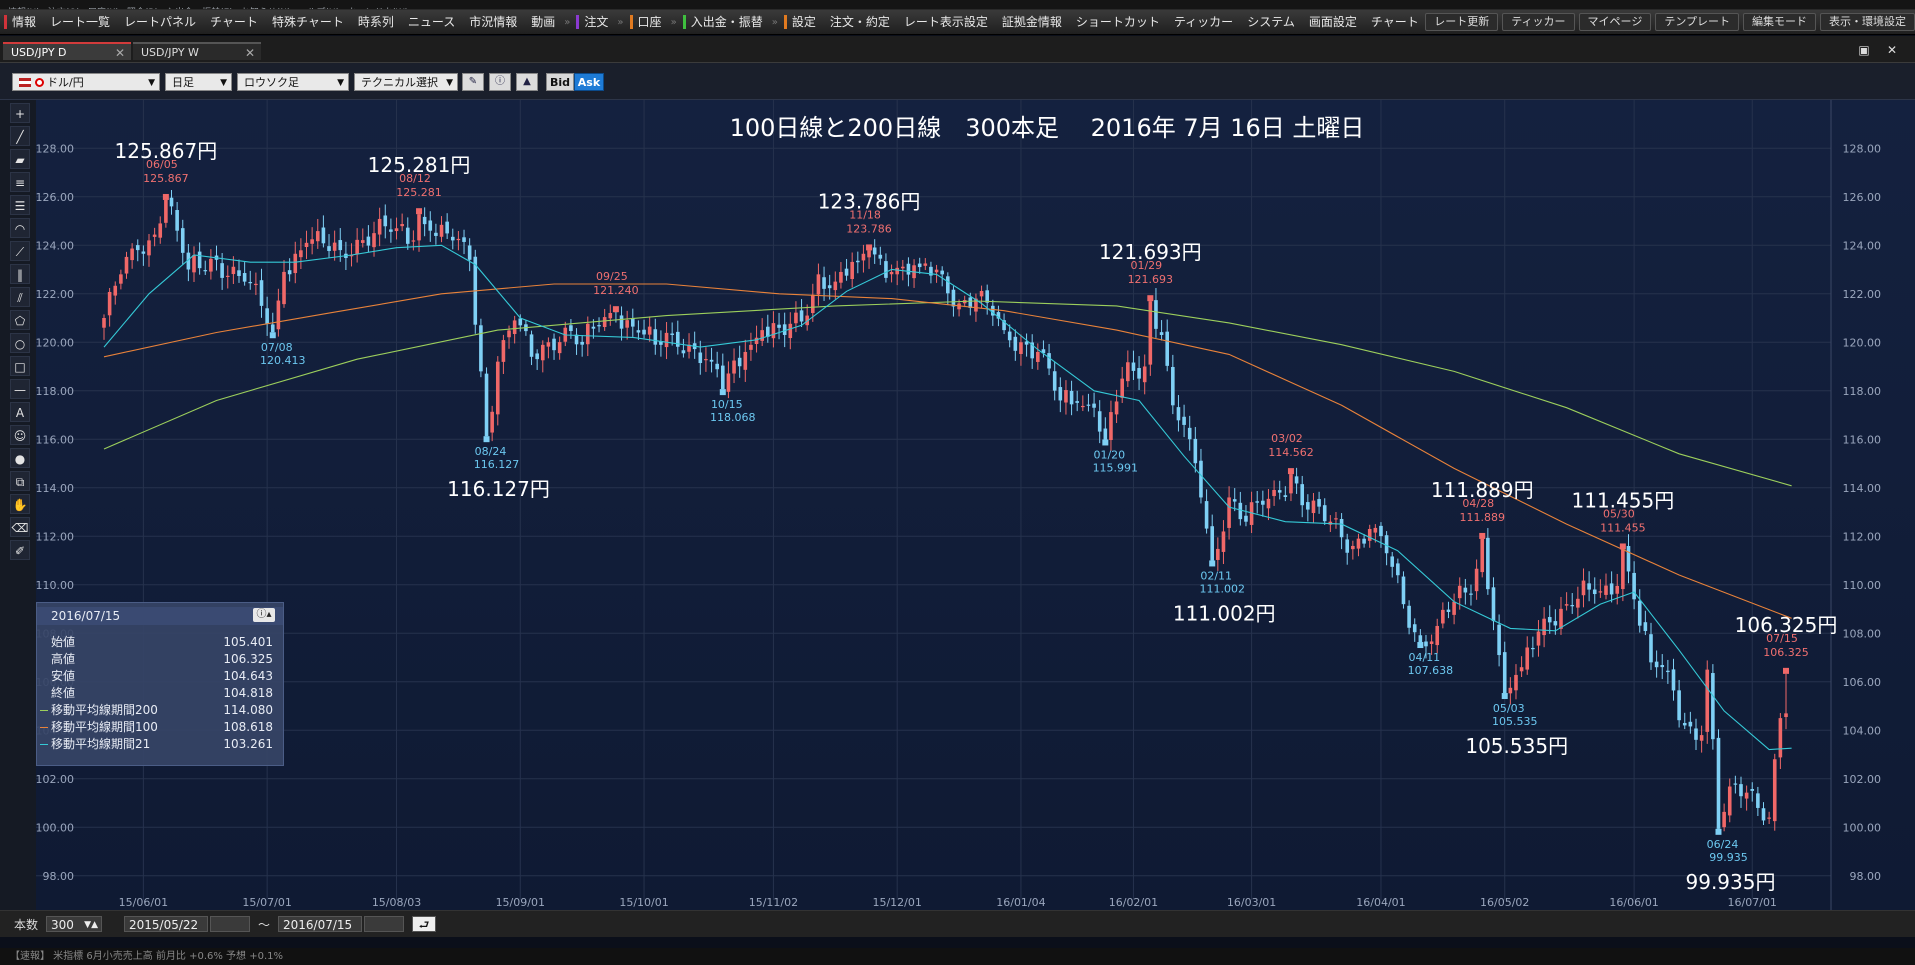  I want to click on x-tick-label: 16/02/01, so click(1133, 902).